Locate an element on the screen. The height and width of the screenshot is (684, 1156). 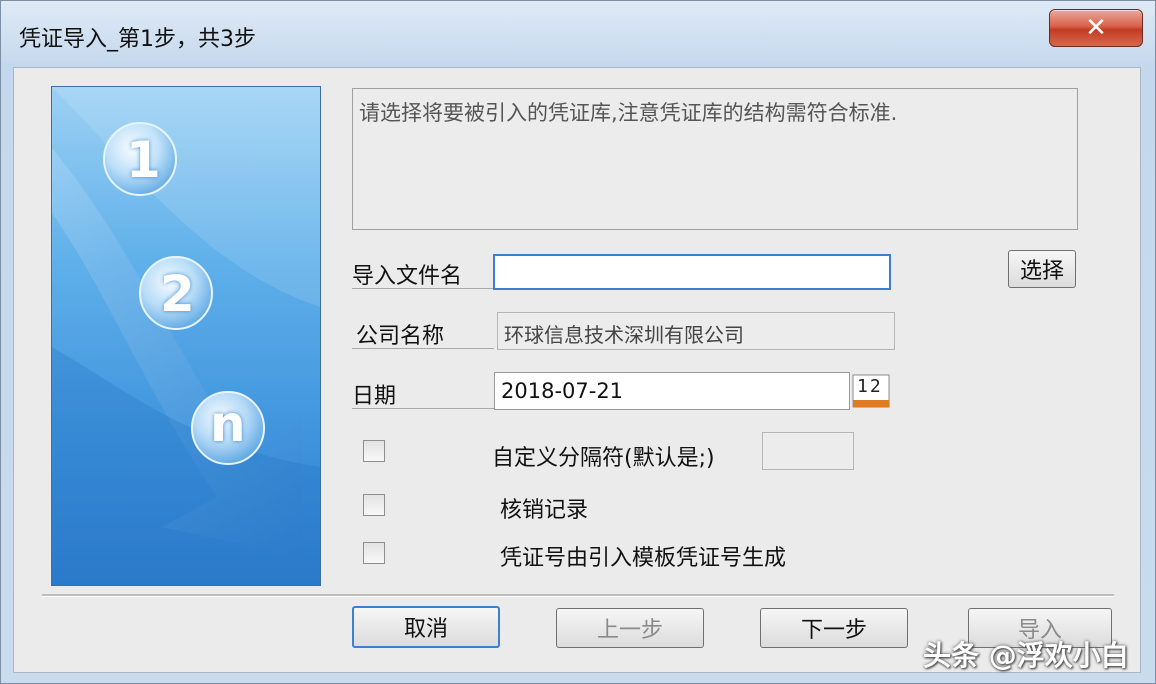
previous-step-button: 上一步 is located at coordinates (630, 628).